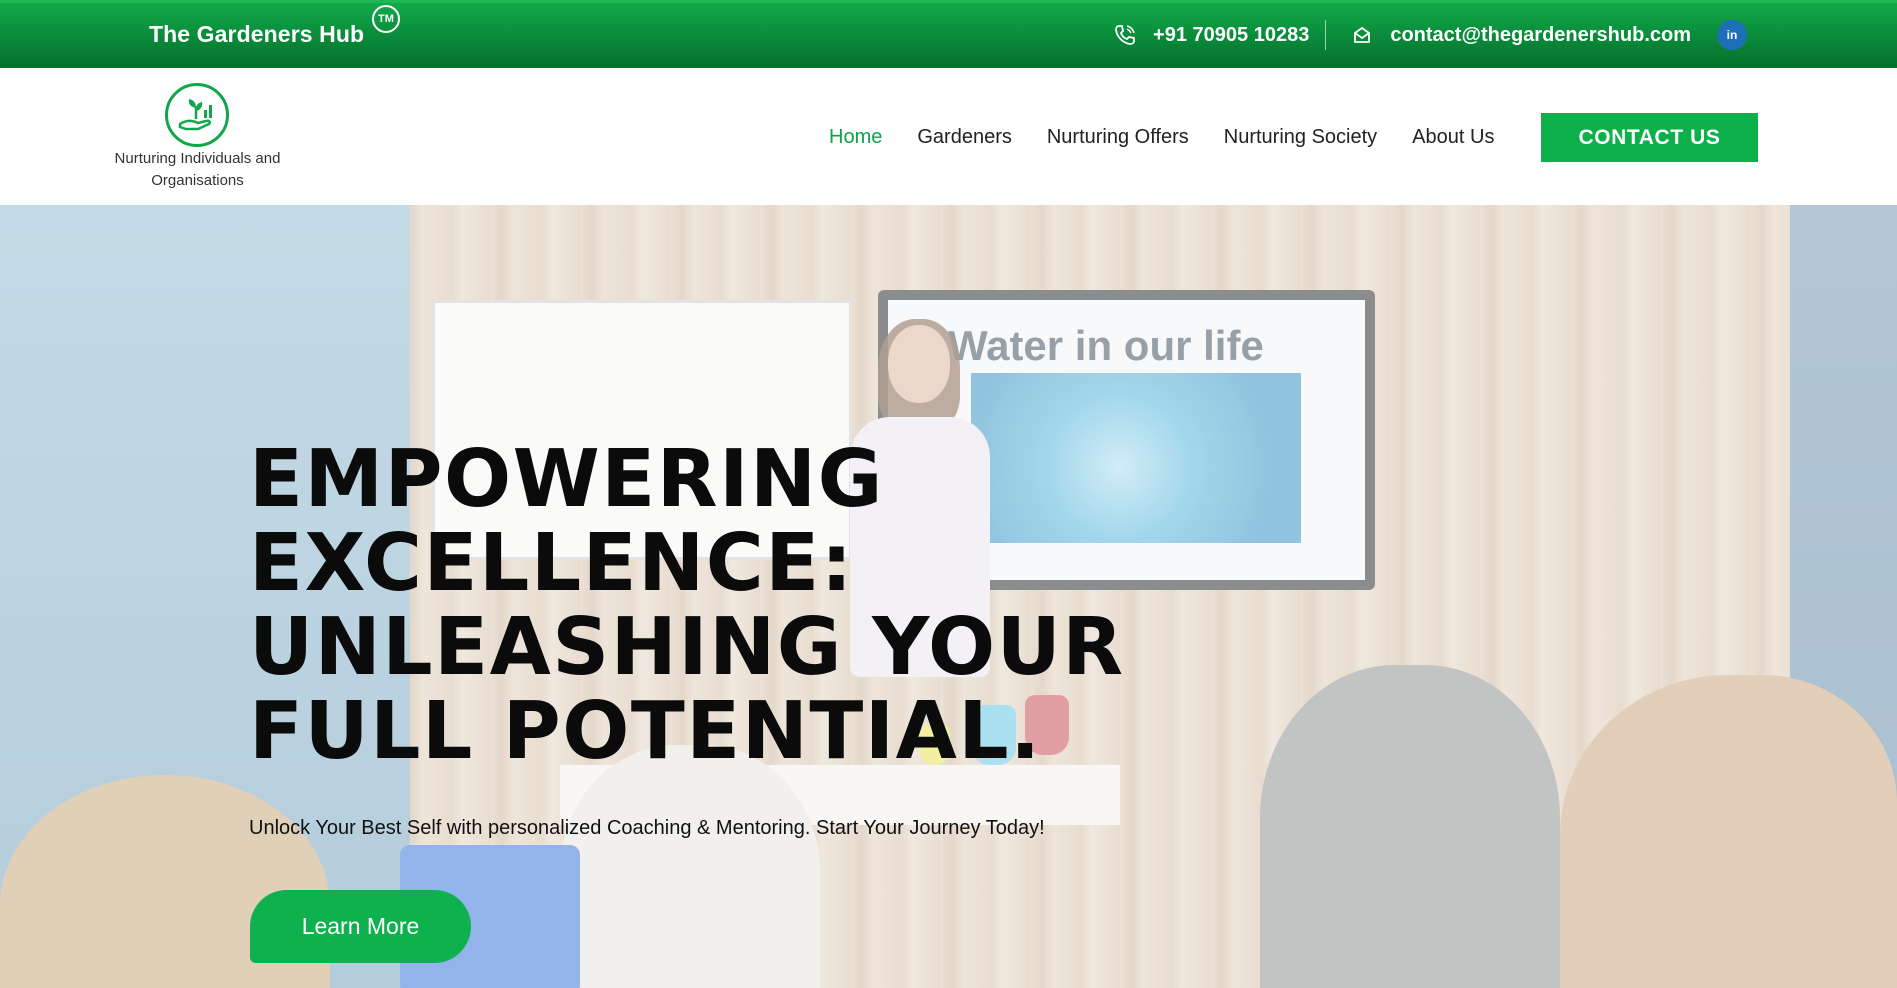 The height and width of the screenshot is (988, 1897). I want to click on hand-plant-icon, so click(195, 115).